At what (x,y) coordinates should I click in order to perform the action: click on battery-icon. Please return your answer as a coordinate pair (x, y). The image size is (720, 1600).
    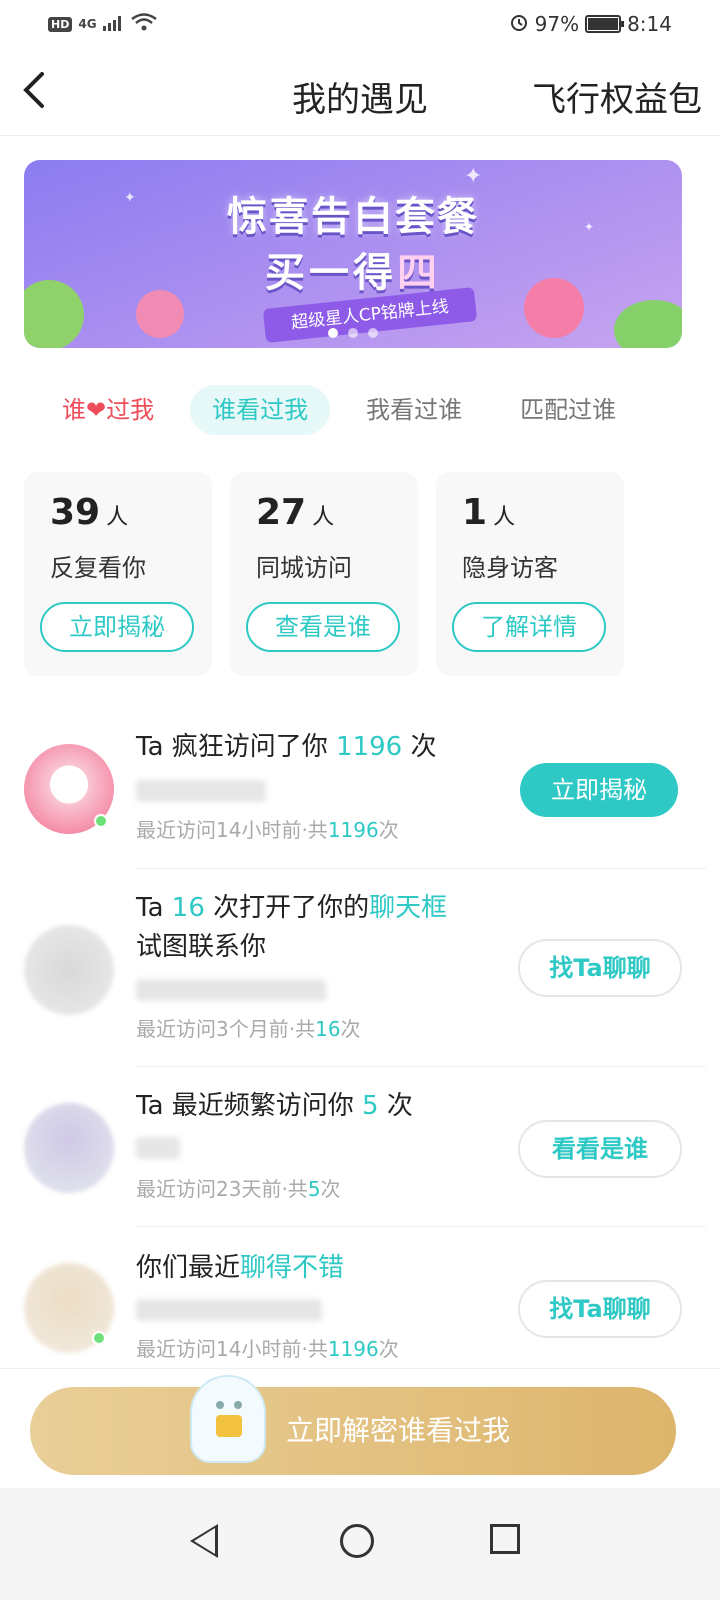
    Looking at the image, I should click on (605, 24).